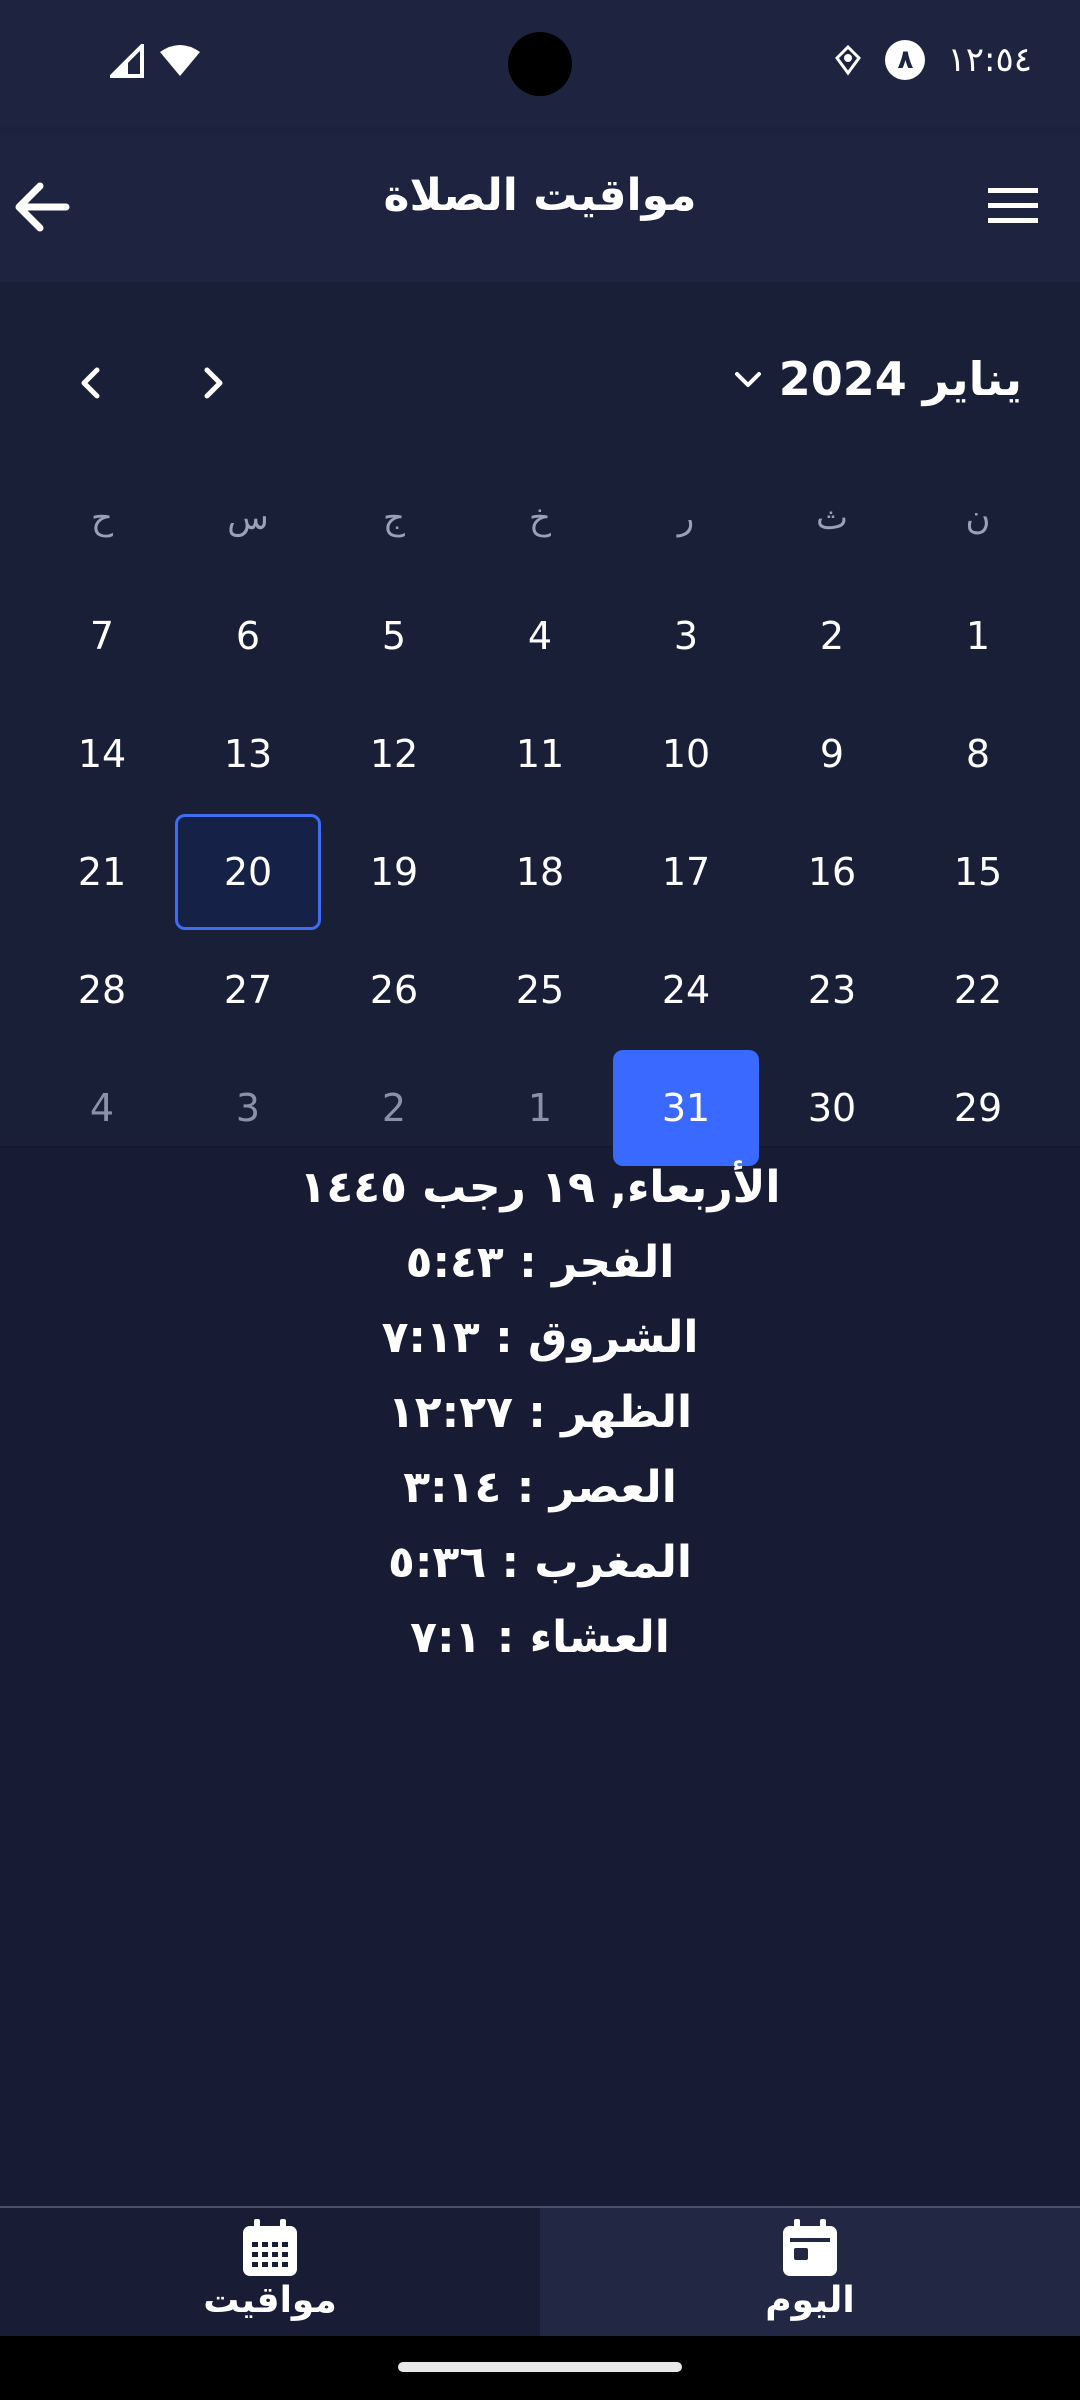 This screenshot has height=2400, width=1080. What do you see at coordinates (102, 990) in the screenshot?
I see `calendar-day: 28` at bounding box center [102, 990].